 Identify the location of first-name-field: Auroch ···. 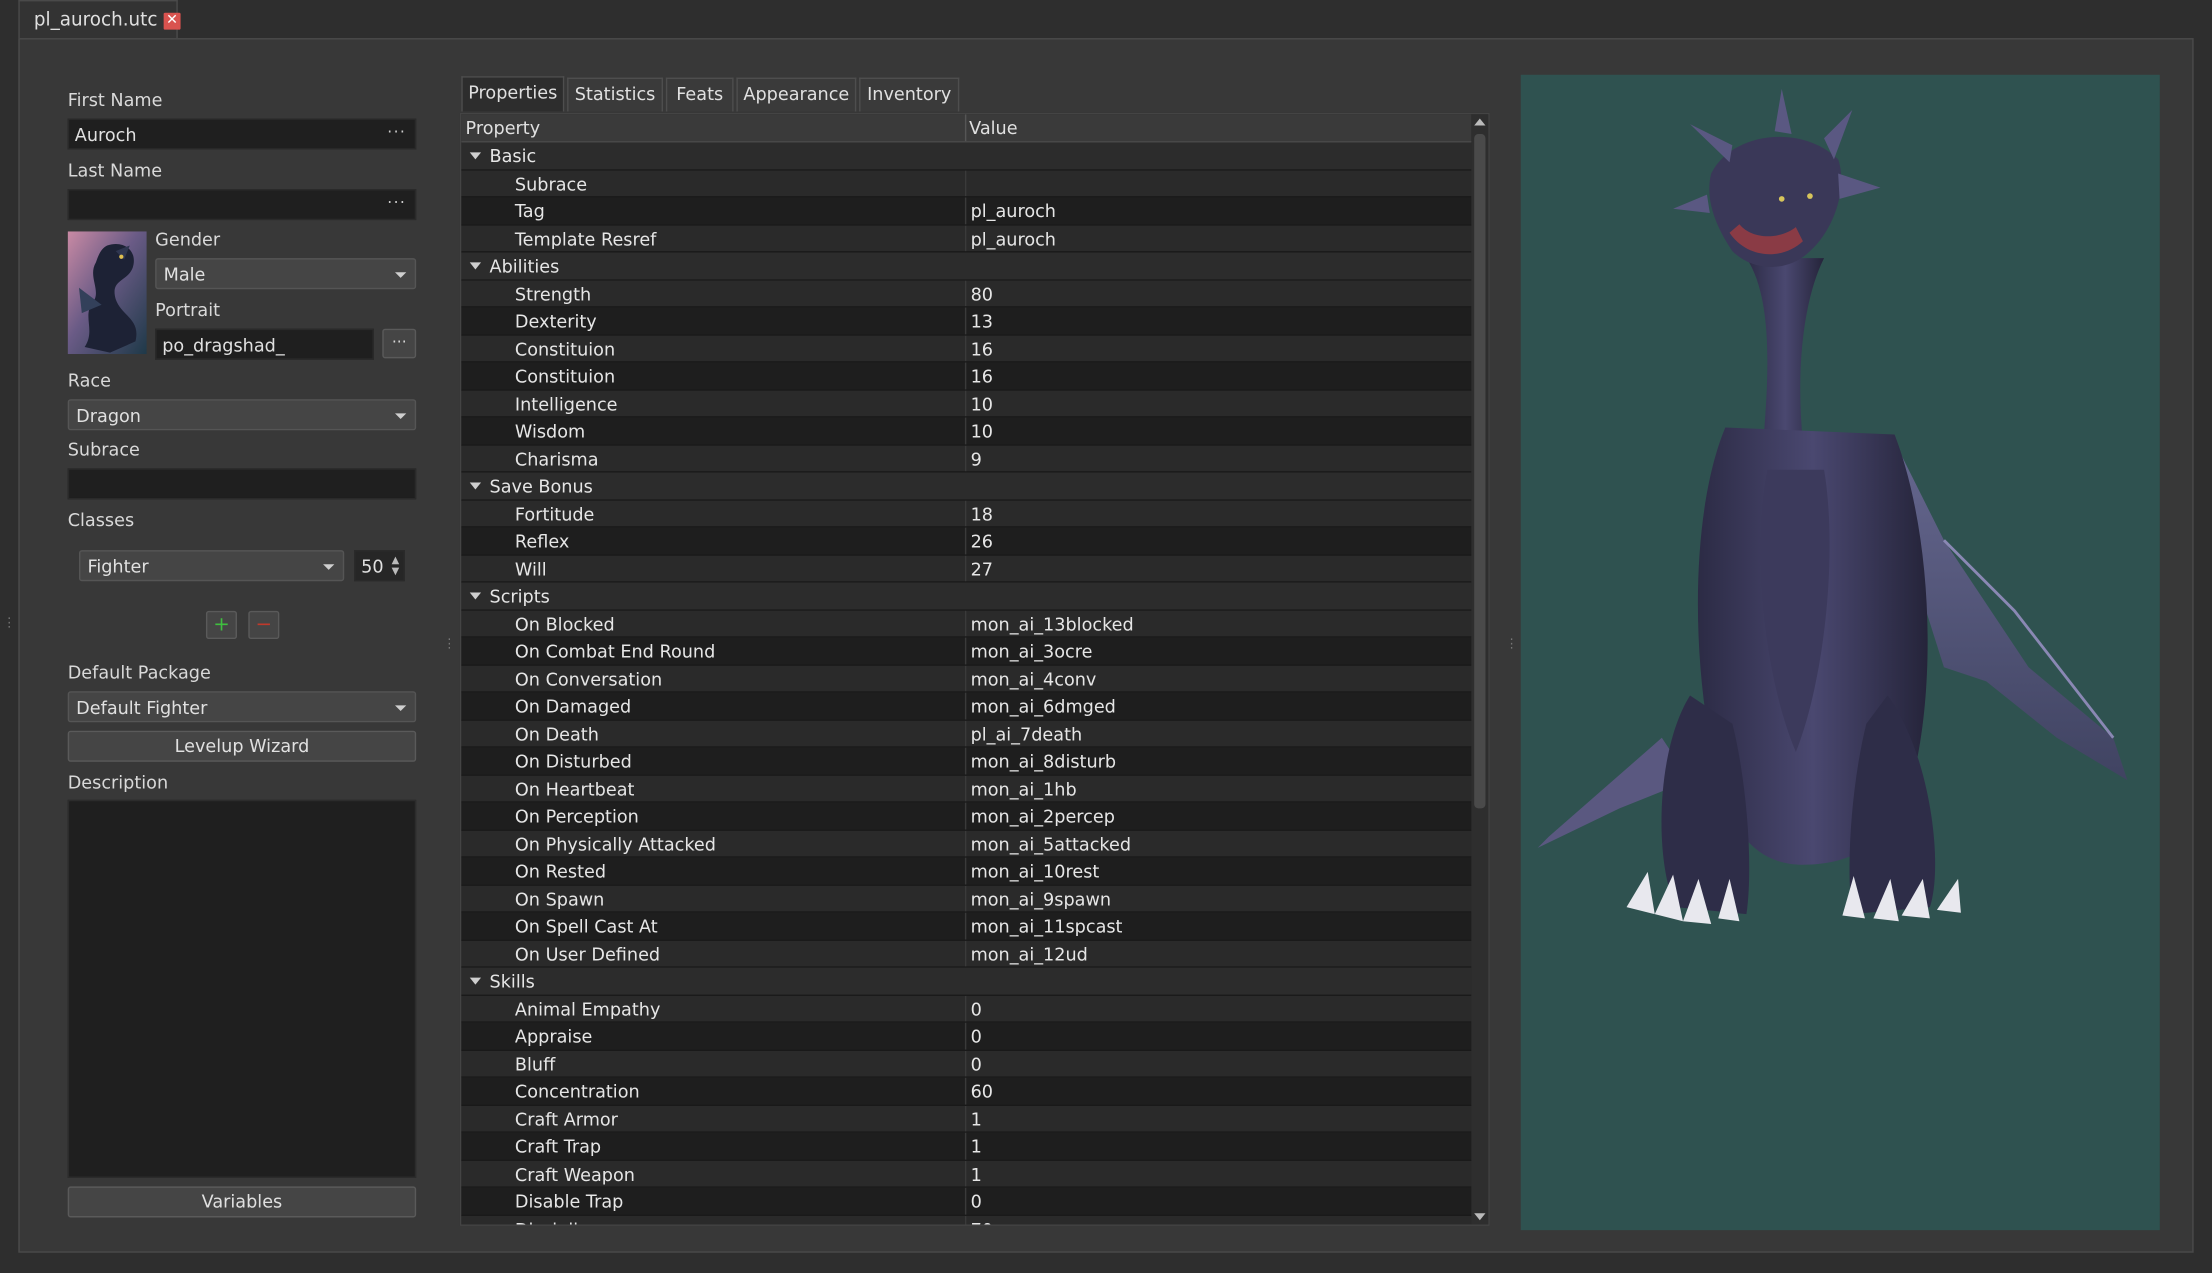
(242, 134).